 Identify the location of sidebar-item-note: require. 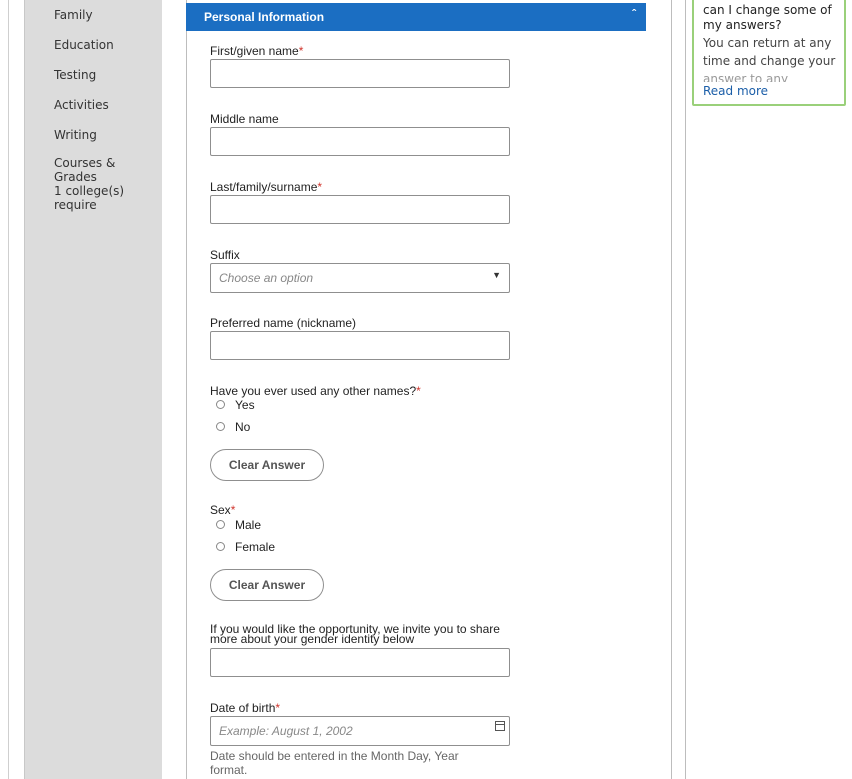
(75, 205).